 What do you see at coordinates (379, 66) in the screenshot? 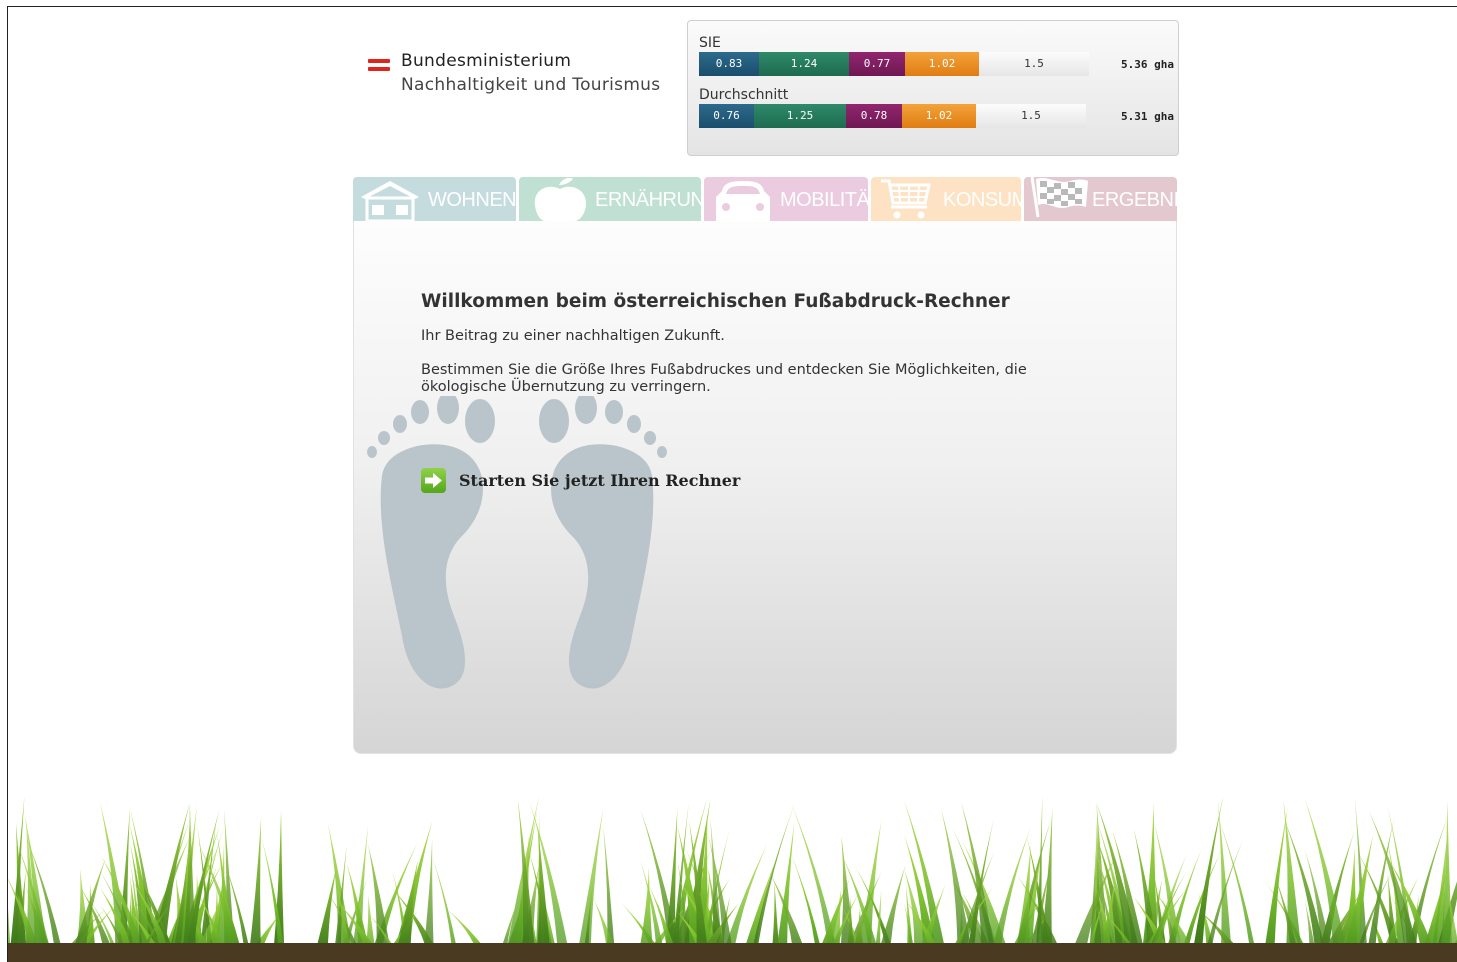
I see `austria-flag-icon` at bounding box center [379, 66].